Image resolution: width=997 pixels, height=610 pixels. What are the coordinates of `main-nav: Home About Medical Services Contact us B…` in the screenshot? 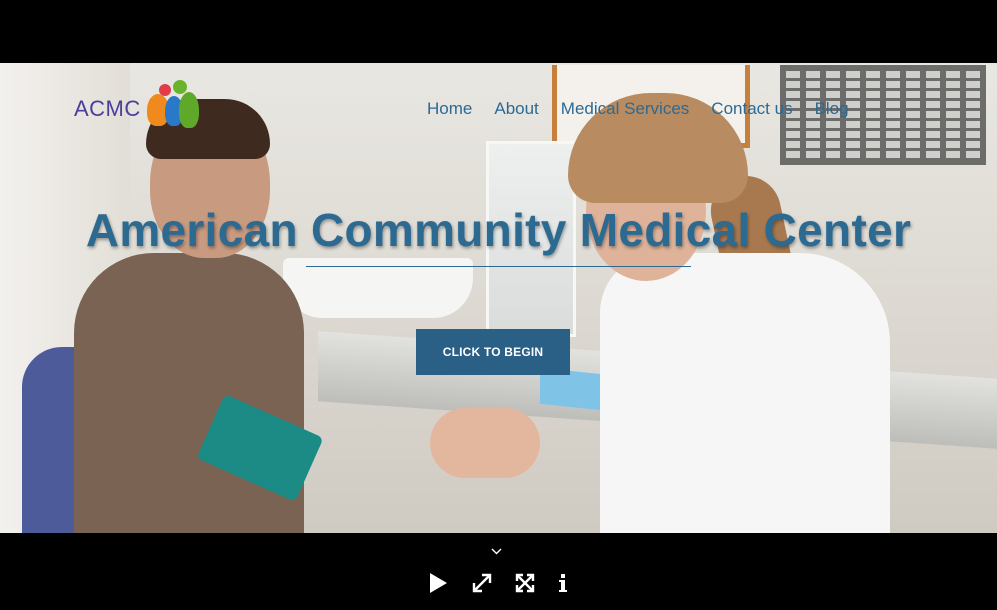 It's located at (649, 109).